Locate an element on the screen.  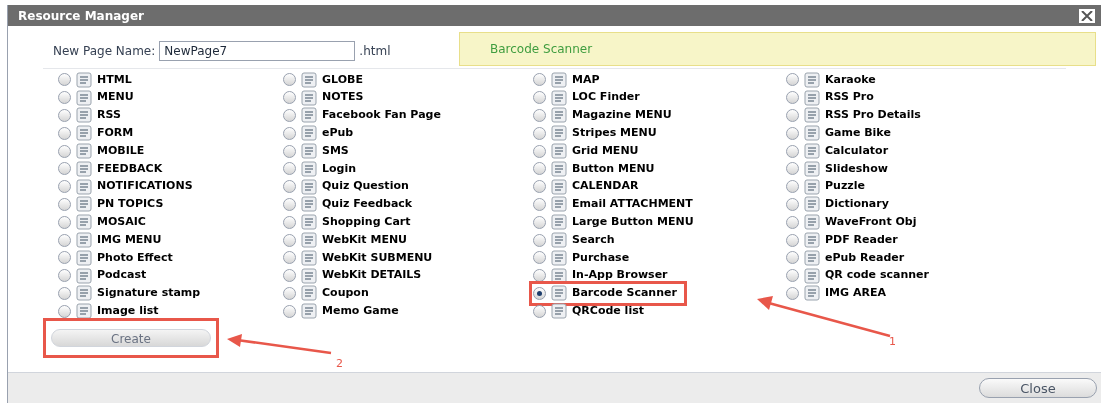
module-label: Game Bike is located at coordinates (858, 133).